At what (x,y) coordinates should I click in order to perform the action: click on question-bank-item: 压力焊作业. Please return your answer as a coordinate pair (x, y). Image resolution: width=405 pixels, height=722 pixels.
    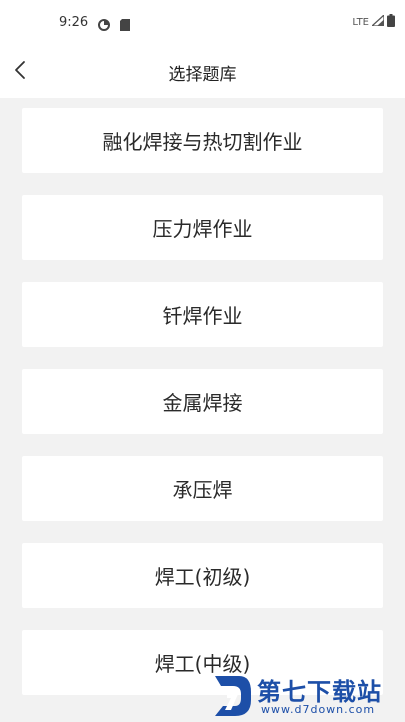
    Looking at the image, I should click on (202, 227).